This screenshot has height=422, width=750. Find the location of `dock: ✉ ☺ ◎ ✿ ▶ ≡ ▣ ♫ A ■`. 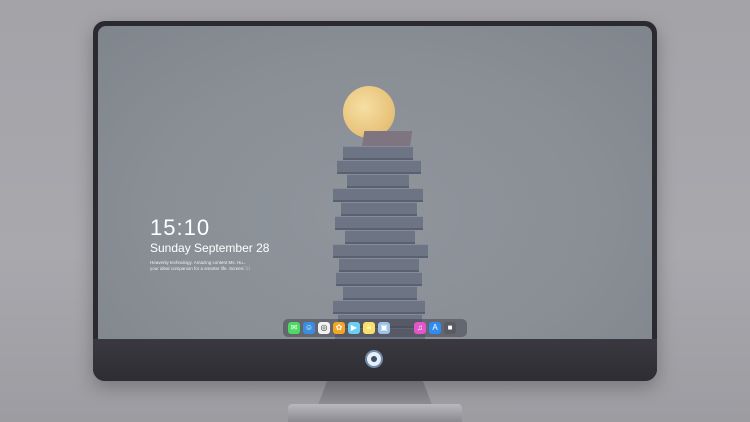

dock: ✉ ☺ ◎ ✿ ▶ ≡ ▣ ♫ A ■ is located at coordinates (375, 328).